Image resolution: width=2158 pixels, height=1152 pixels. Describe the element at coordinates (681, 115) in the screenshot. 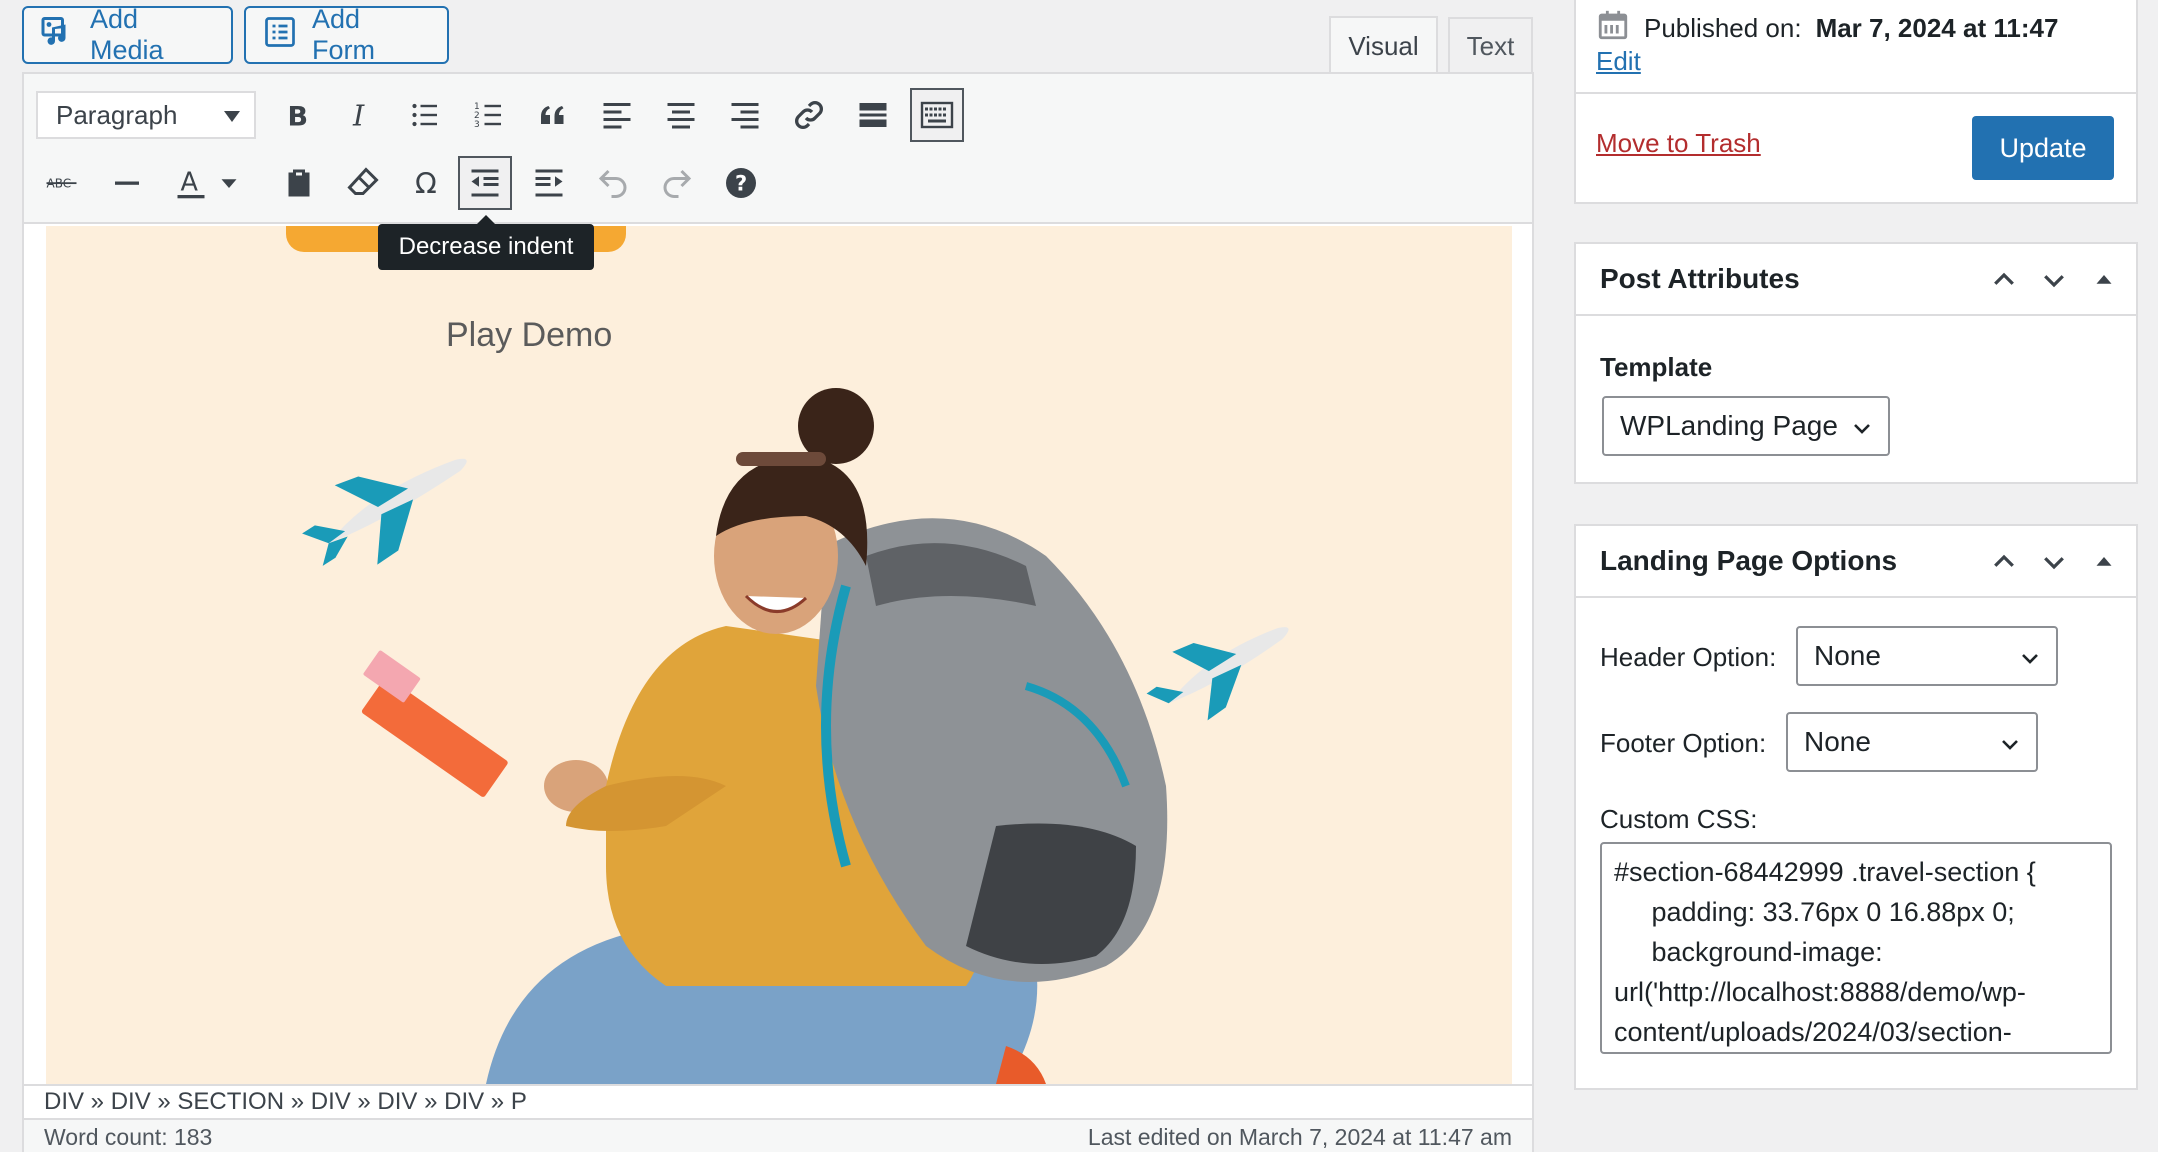

I see `align-center-button` at that location.